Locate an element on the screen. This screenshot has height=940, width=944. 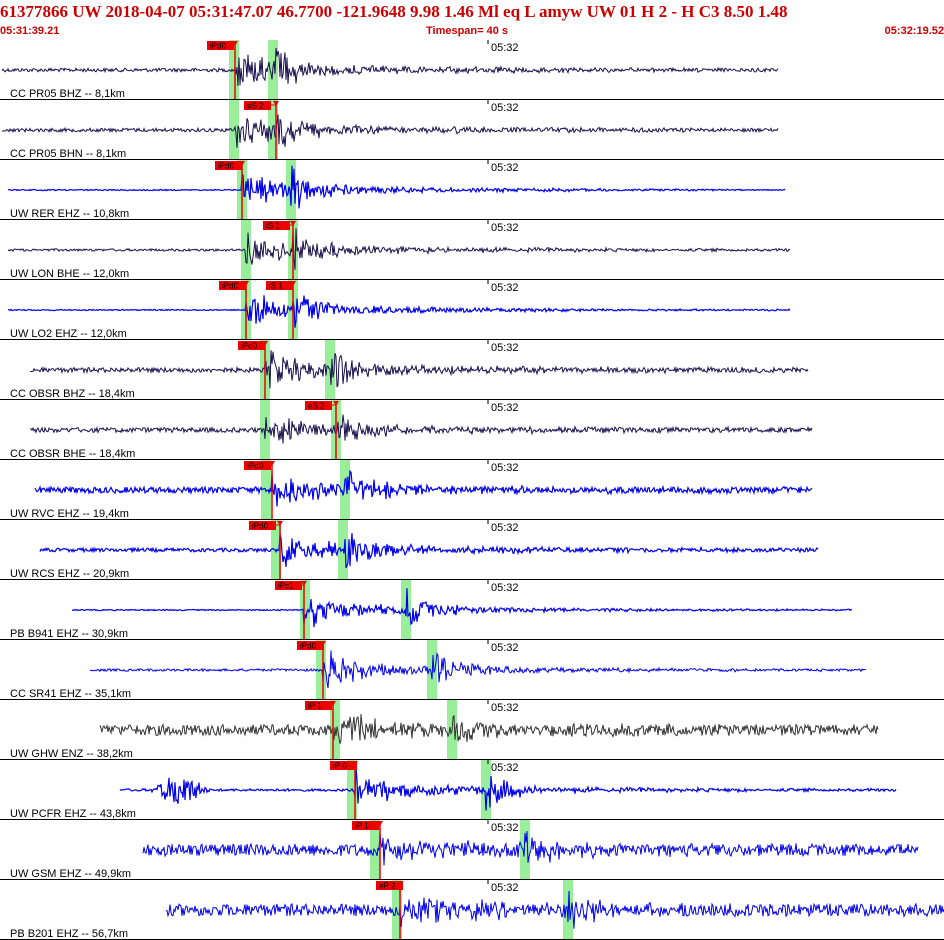
trace-panel: 05:32 iPd0 UW RER EHZ -- 10,8km is located at coordinates (472, 190).